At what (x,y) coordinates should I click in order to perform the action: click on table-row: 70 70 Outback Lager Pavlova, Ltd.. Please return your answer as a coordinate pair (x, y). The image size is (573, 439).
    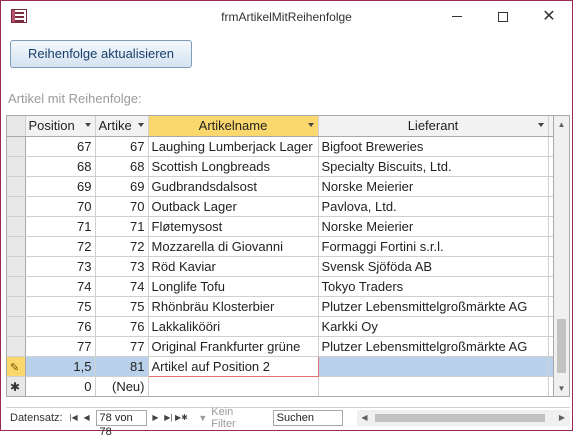
    Looking at the image, I should click on (280, 206).